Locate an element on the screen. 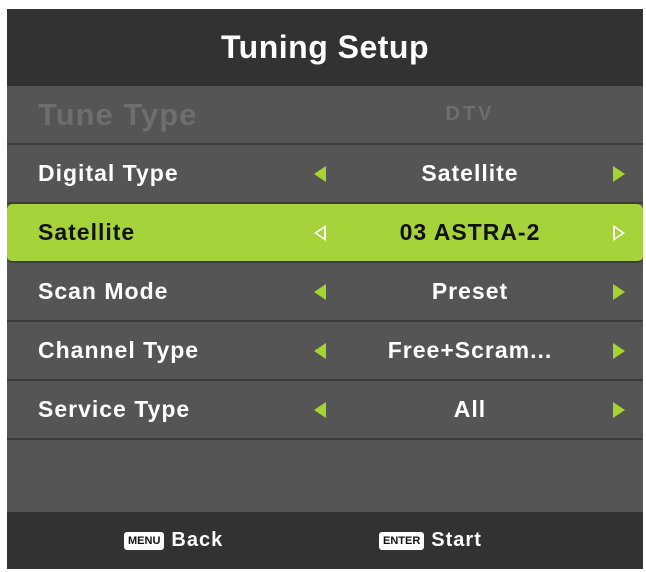 This screenshot has width=646, height=572. menu-row-digital-type: Digital Type Satellite is located at coordinates (325, 174).